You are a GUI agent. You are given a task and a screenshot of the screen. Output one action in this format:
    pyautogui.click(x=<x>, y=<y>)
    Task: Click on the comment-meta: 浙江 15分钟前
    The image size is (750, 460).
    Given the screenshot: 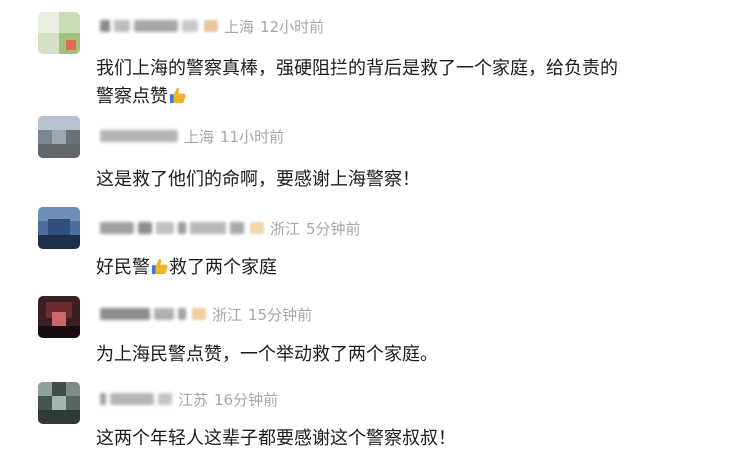 What is the action you would take?
    pyautogui.click(x=206, y=314)
    